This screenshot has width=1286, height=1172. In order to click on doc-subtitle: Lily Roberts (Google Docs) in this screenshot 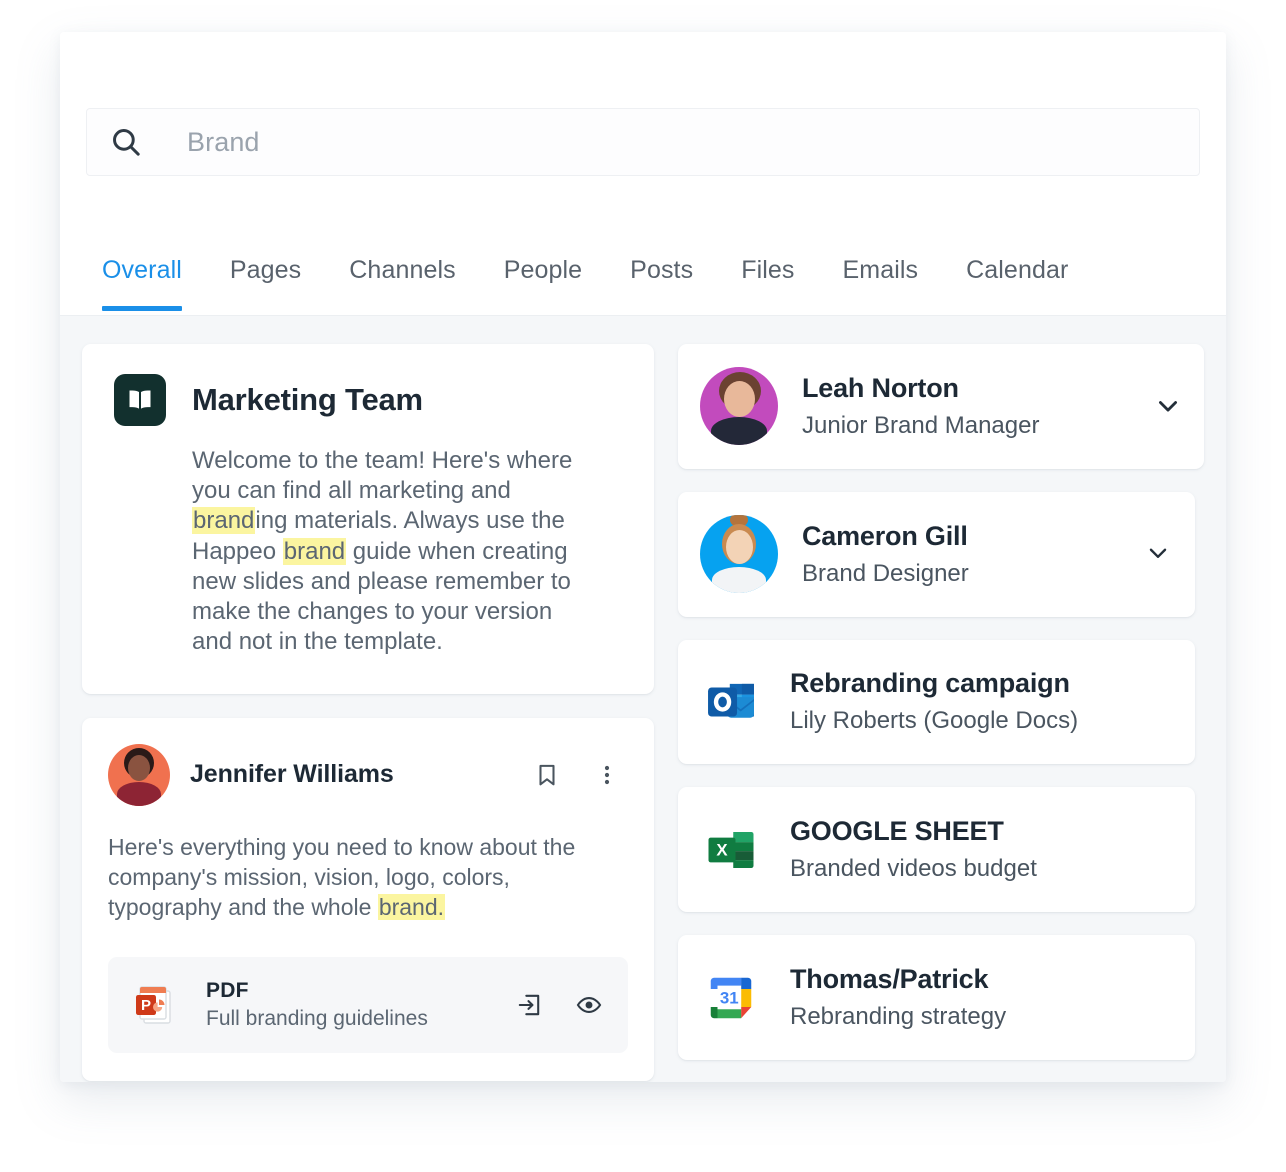, I will do `click(934, 721)`.